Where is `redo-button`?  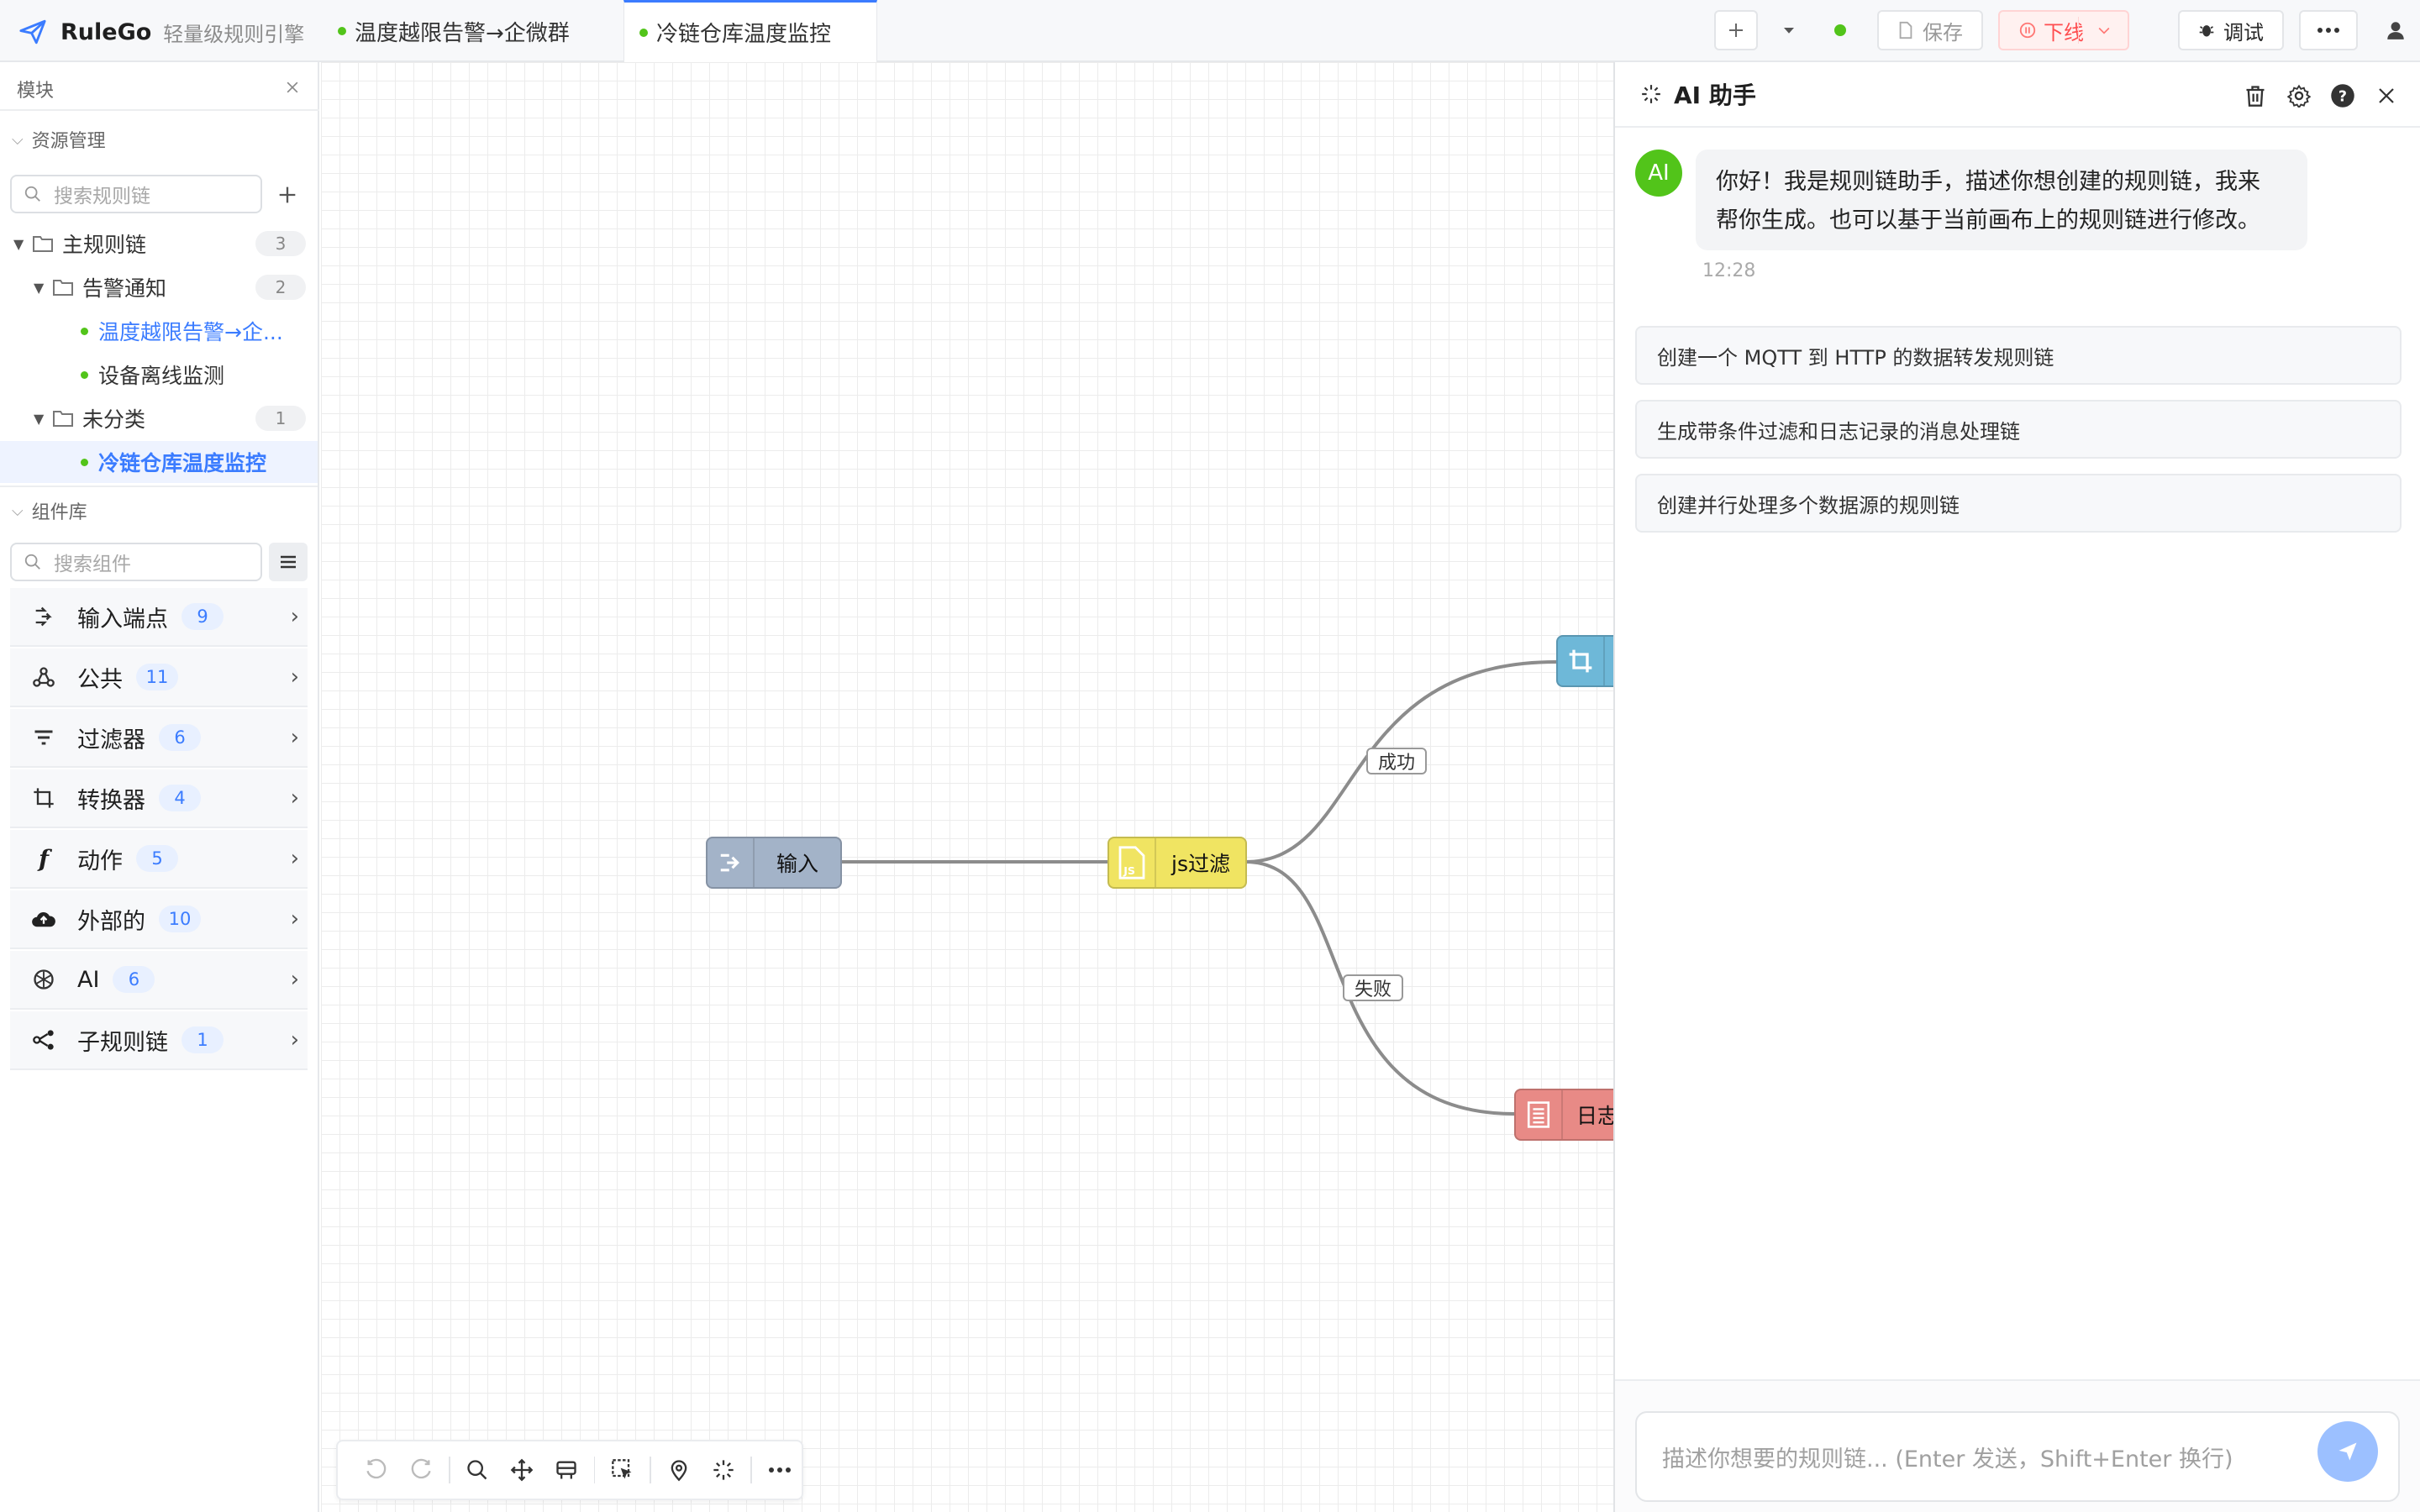 redo-button is located at coordinates (421, 1470).